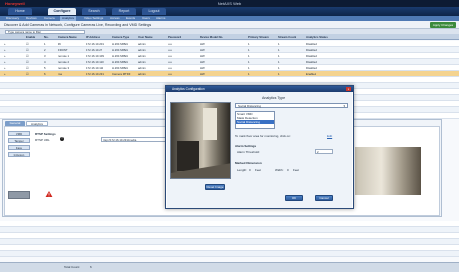 This screenshot has width=459, height=272. What do you see at coordinates (287, 37) in the screenshot?
I see `col-stream-count: Stream Count` at bounding box center [287, 37].